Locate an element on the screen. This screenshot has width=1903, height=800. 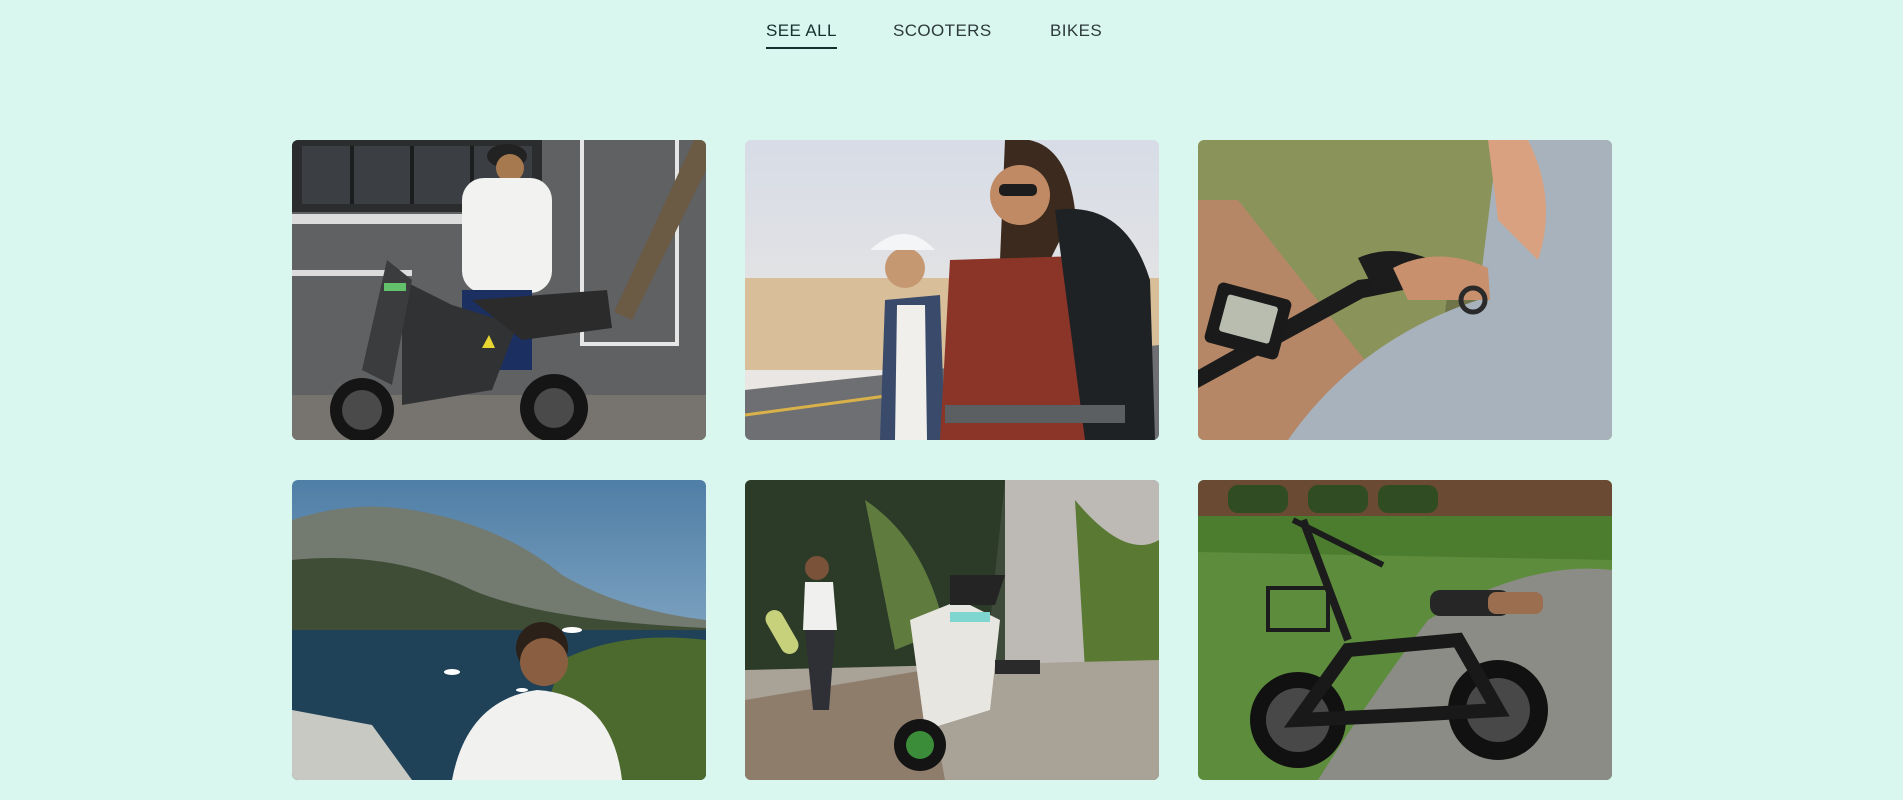
ebike-on-lawn-photo is located at coordinates (1405, 630).